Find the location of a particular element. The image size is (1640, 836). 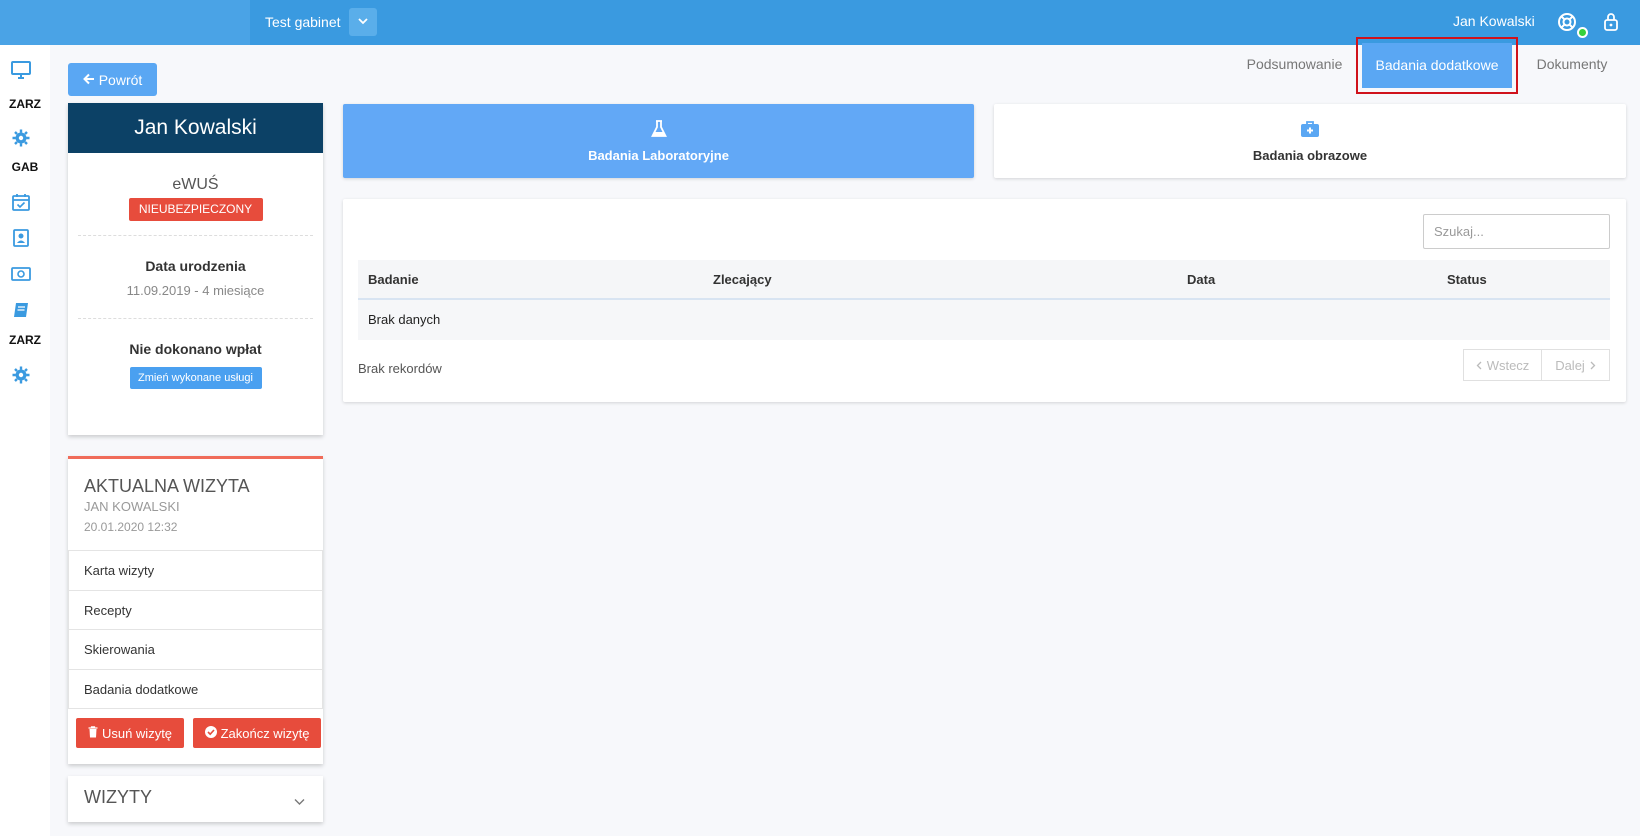

column-header-ordered-by: Zlecający is located at coordinates (742, 279).